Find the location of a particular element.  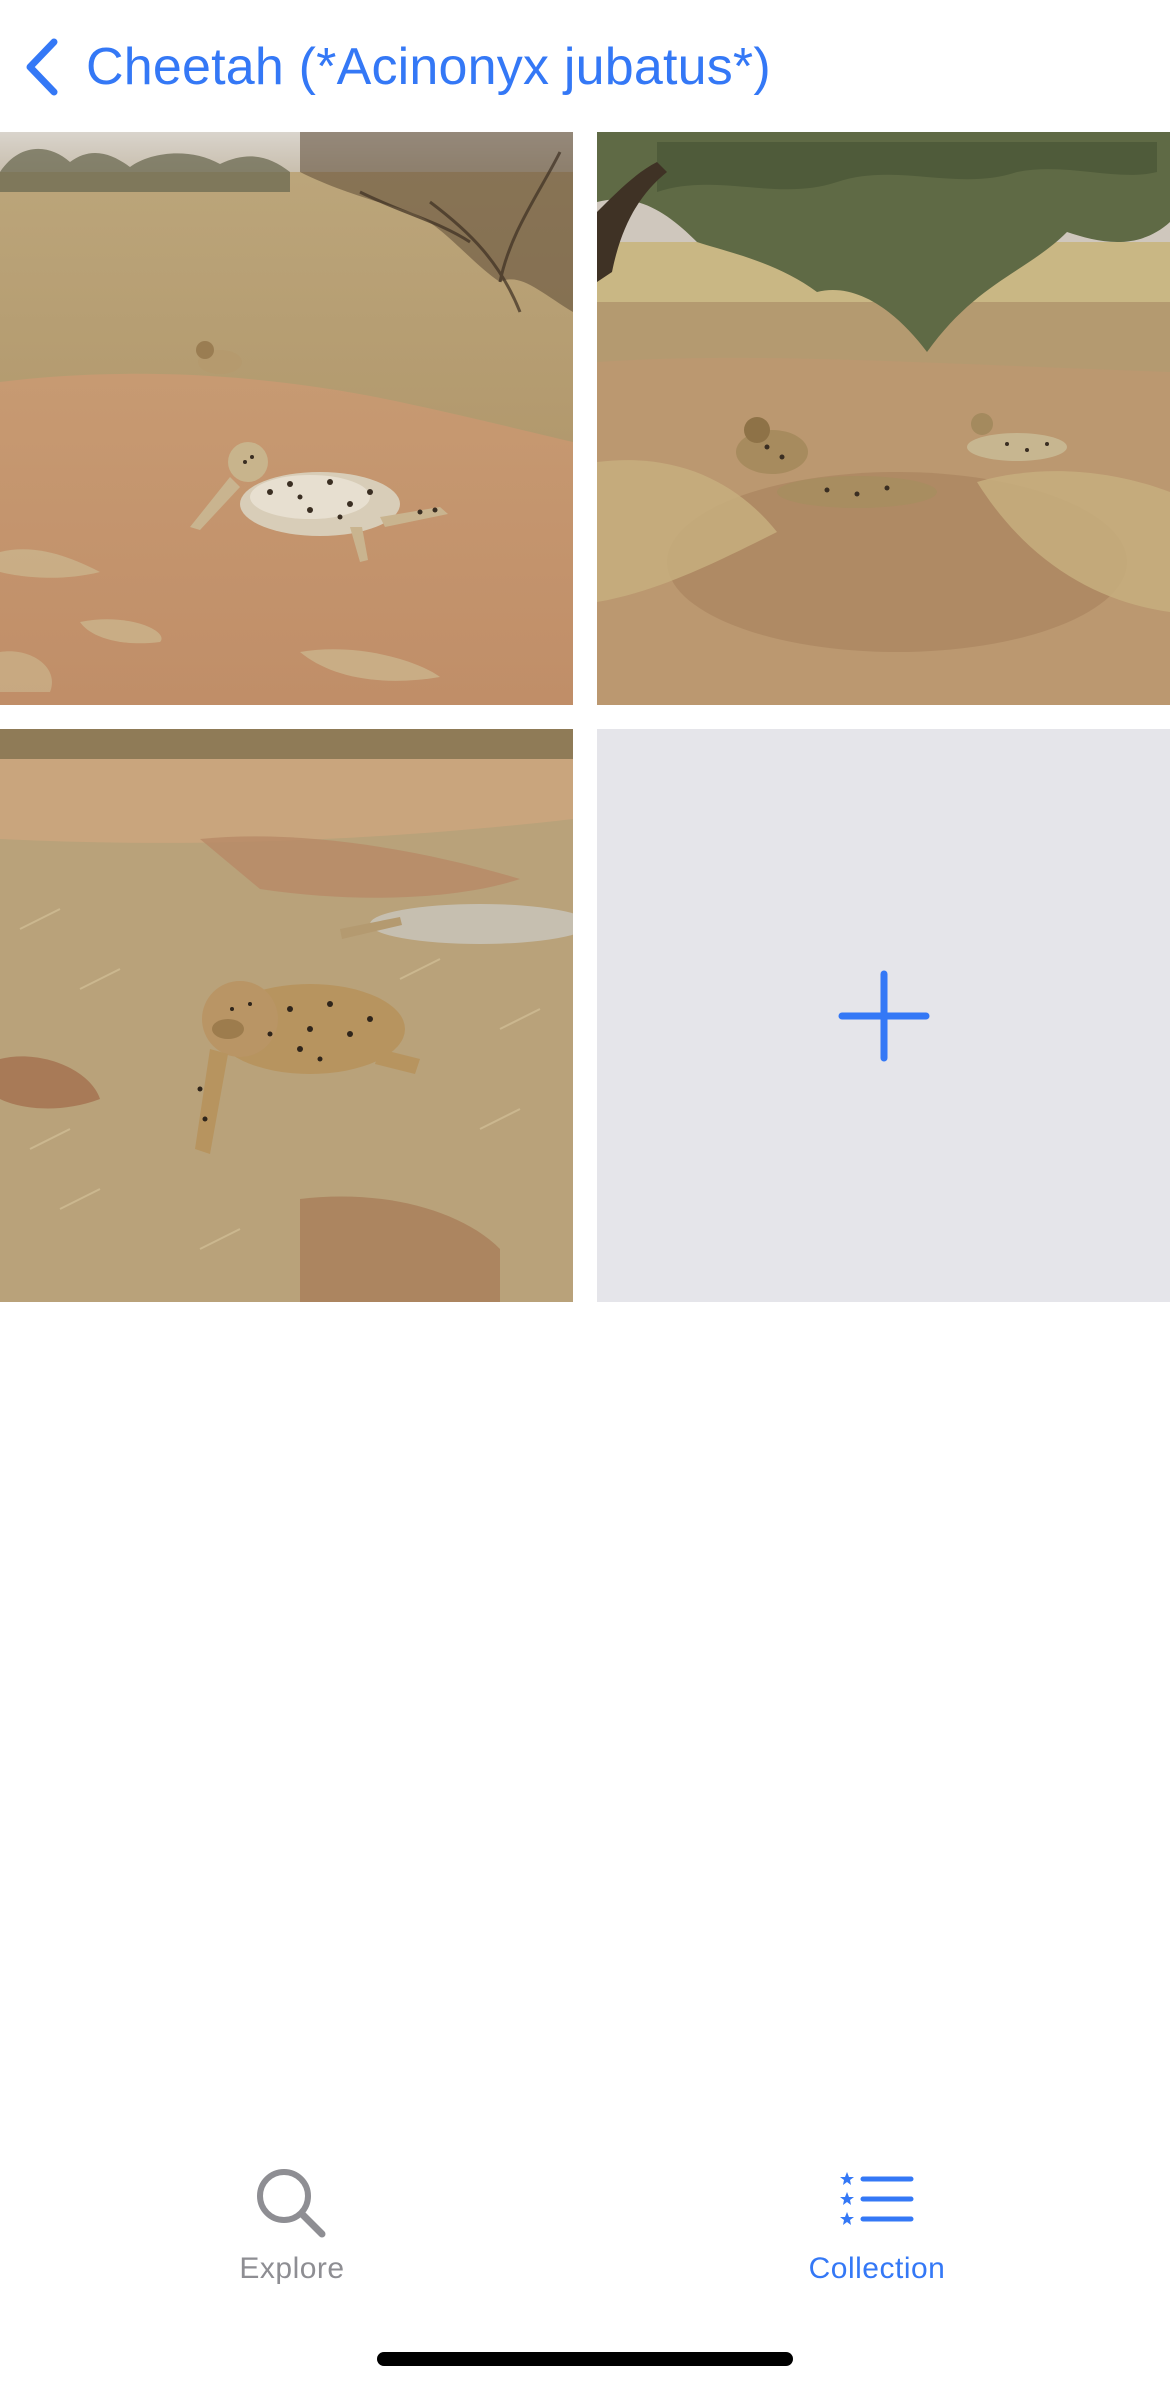

plus-icon is located at coordinates (884, 1016).